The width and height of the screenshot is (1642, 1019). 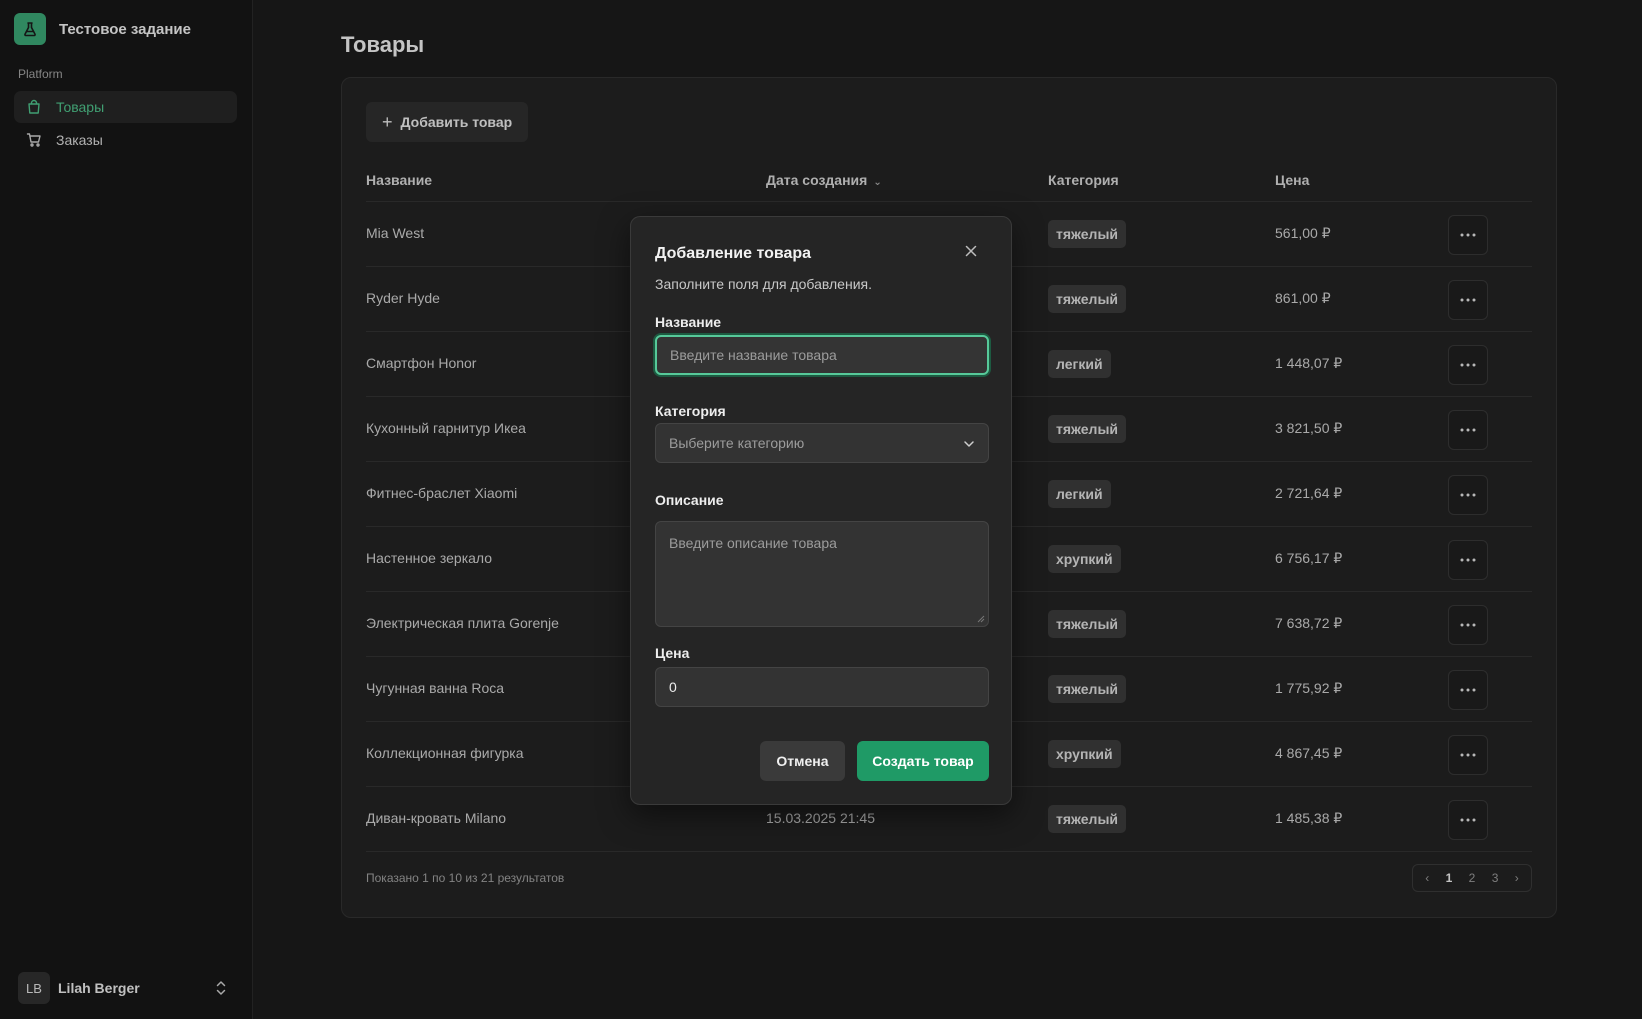 What do you see at coordinates (969, 444) in the screenshot?
I see `chevron-down-icon` at bounding box center [969, 444].